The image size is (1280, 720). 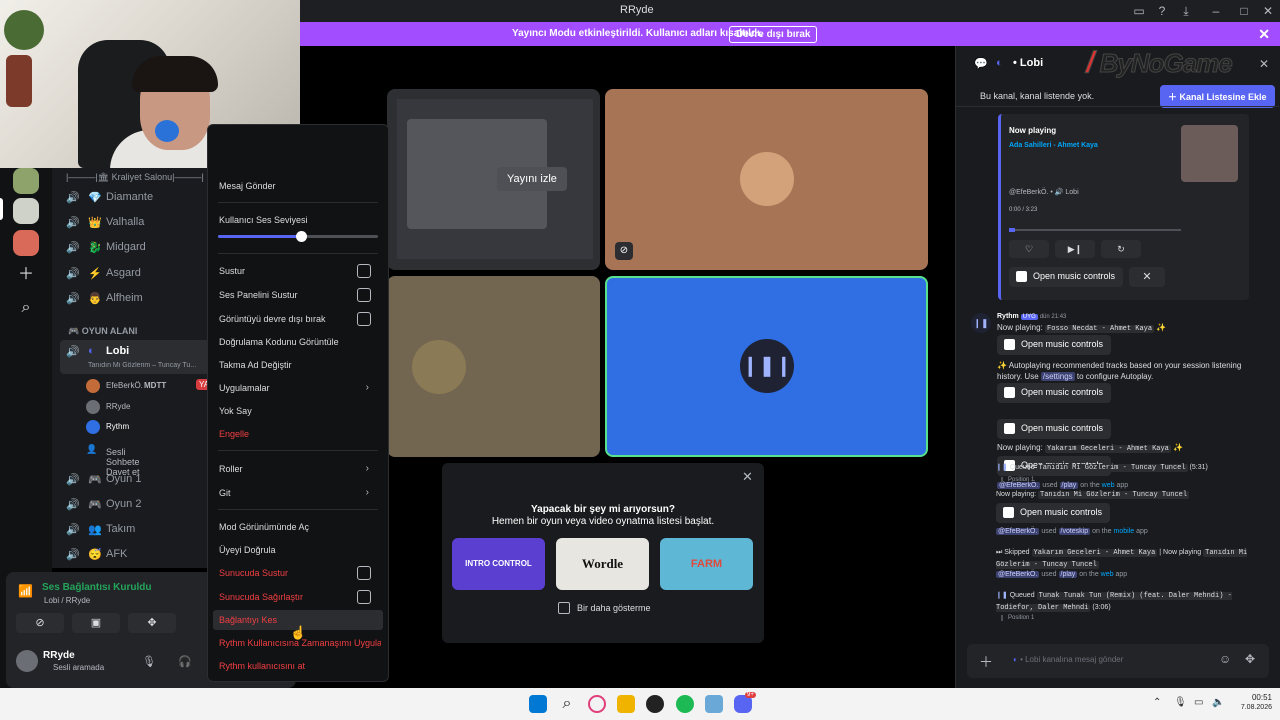 I want to click on camera-off-button: ⊘, so click(x=40, y=623).